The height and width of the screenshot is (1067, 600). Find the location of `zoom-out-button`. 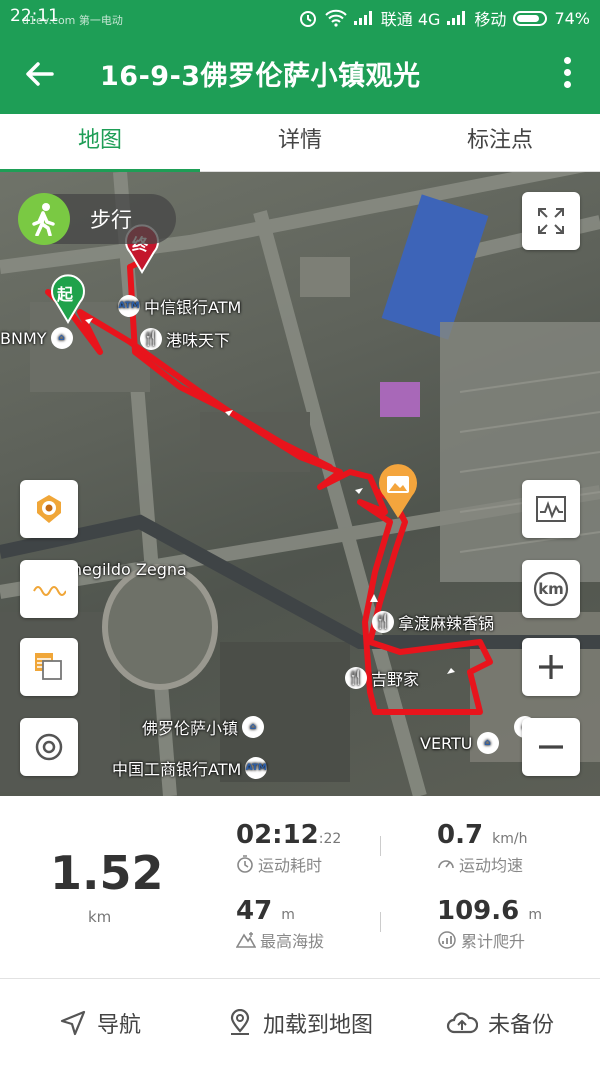

zoom-out-button is located at coordinates (551, 747).